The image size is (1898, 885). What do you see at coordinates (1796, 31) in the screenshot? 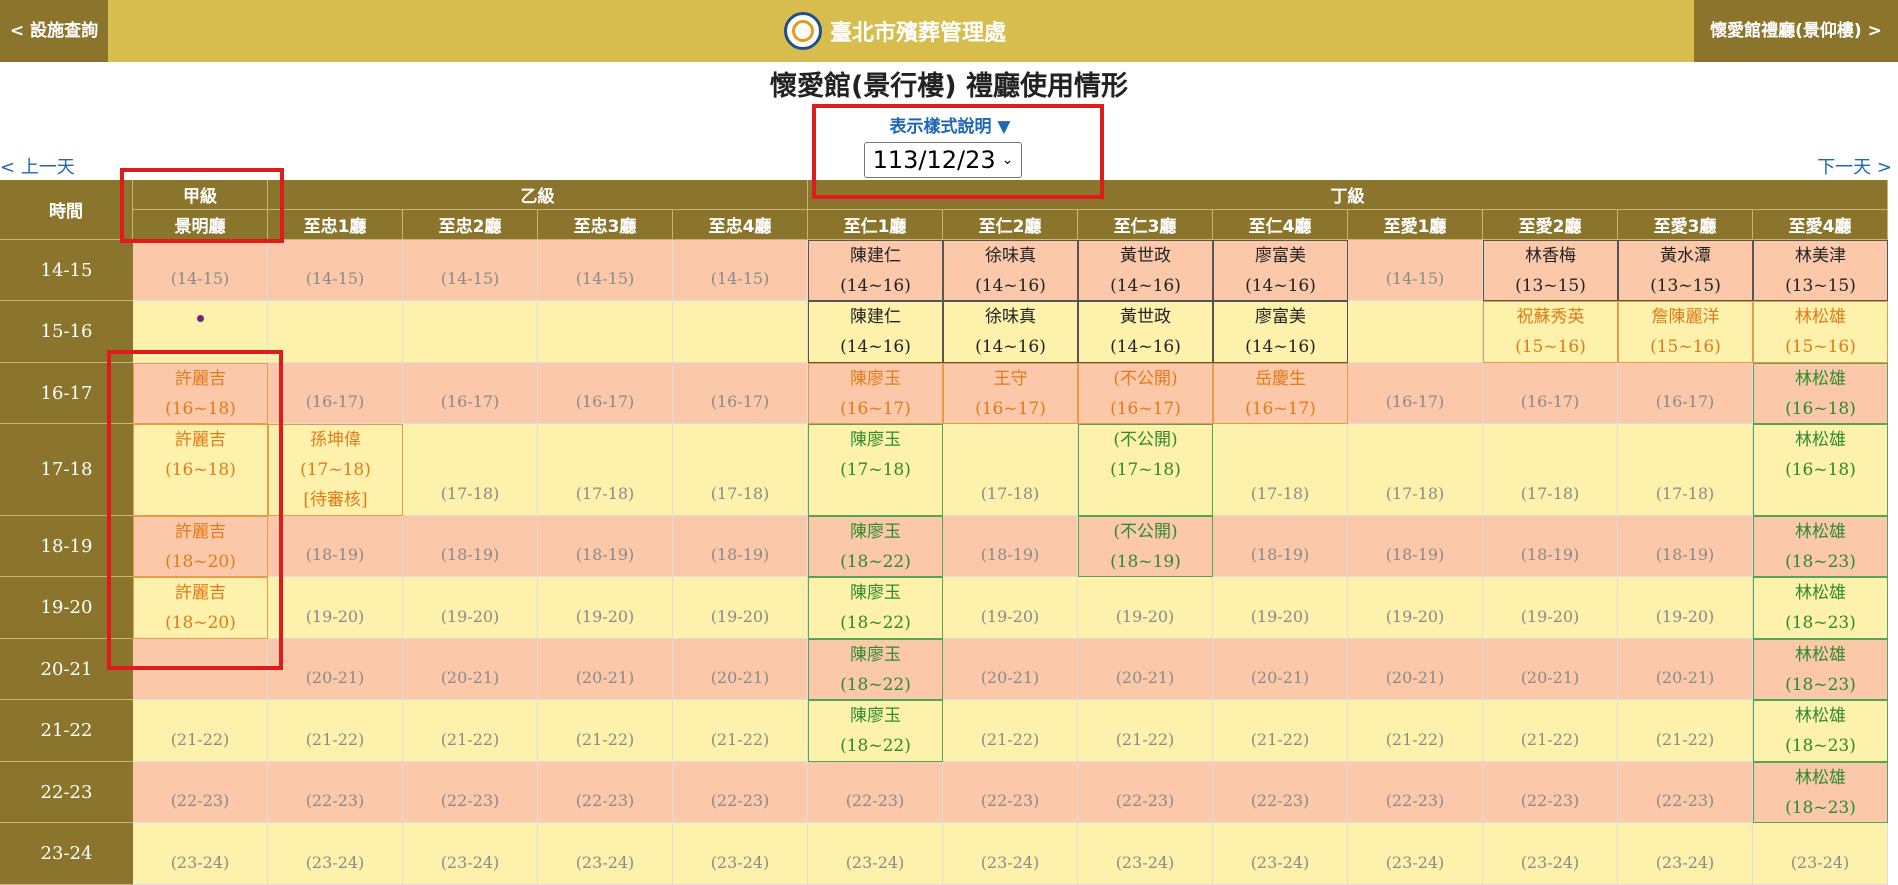
I see `other-hall-button: 懷愛館禮廳(景仰樓) >` at bounding box center [1796, 31].